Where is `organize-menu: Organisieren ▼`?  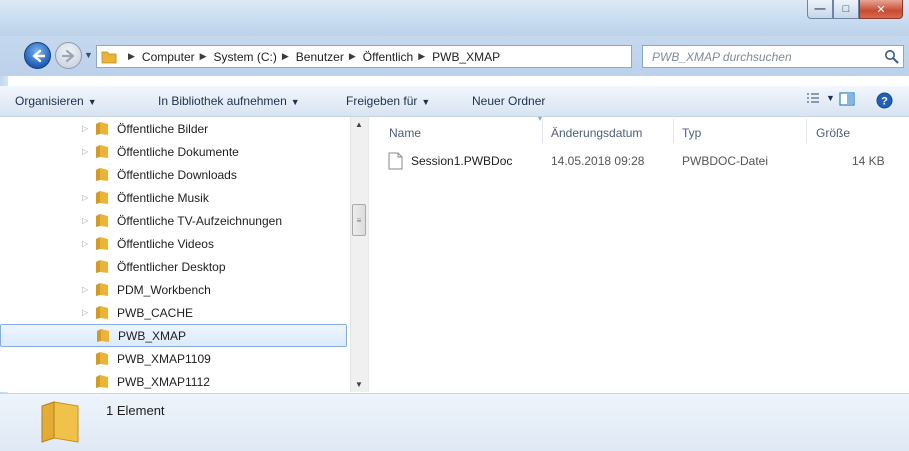 organize-menu: Organisieren ▼ is located at coordinates (56, 101).